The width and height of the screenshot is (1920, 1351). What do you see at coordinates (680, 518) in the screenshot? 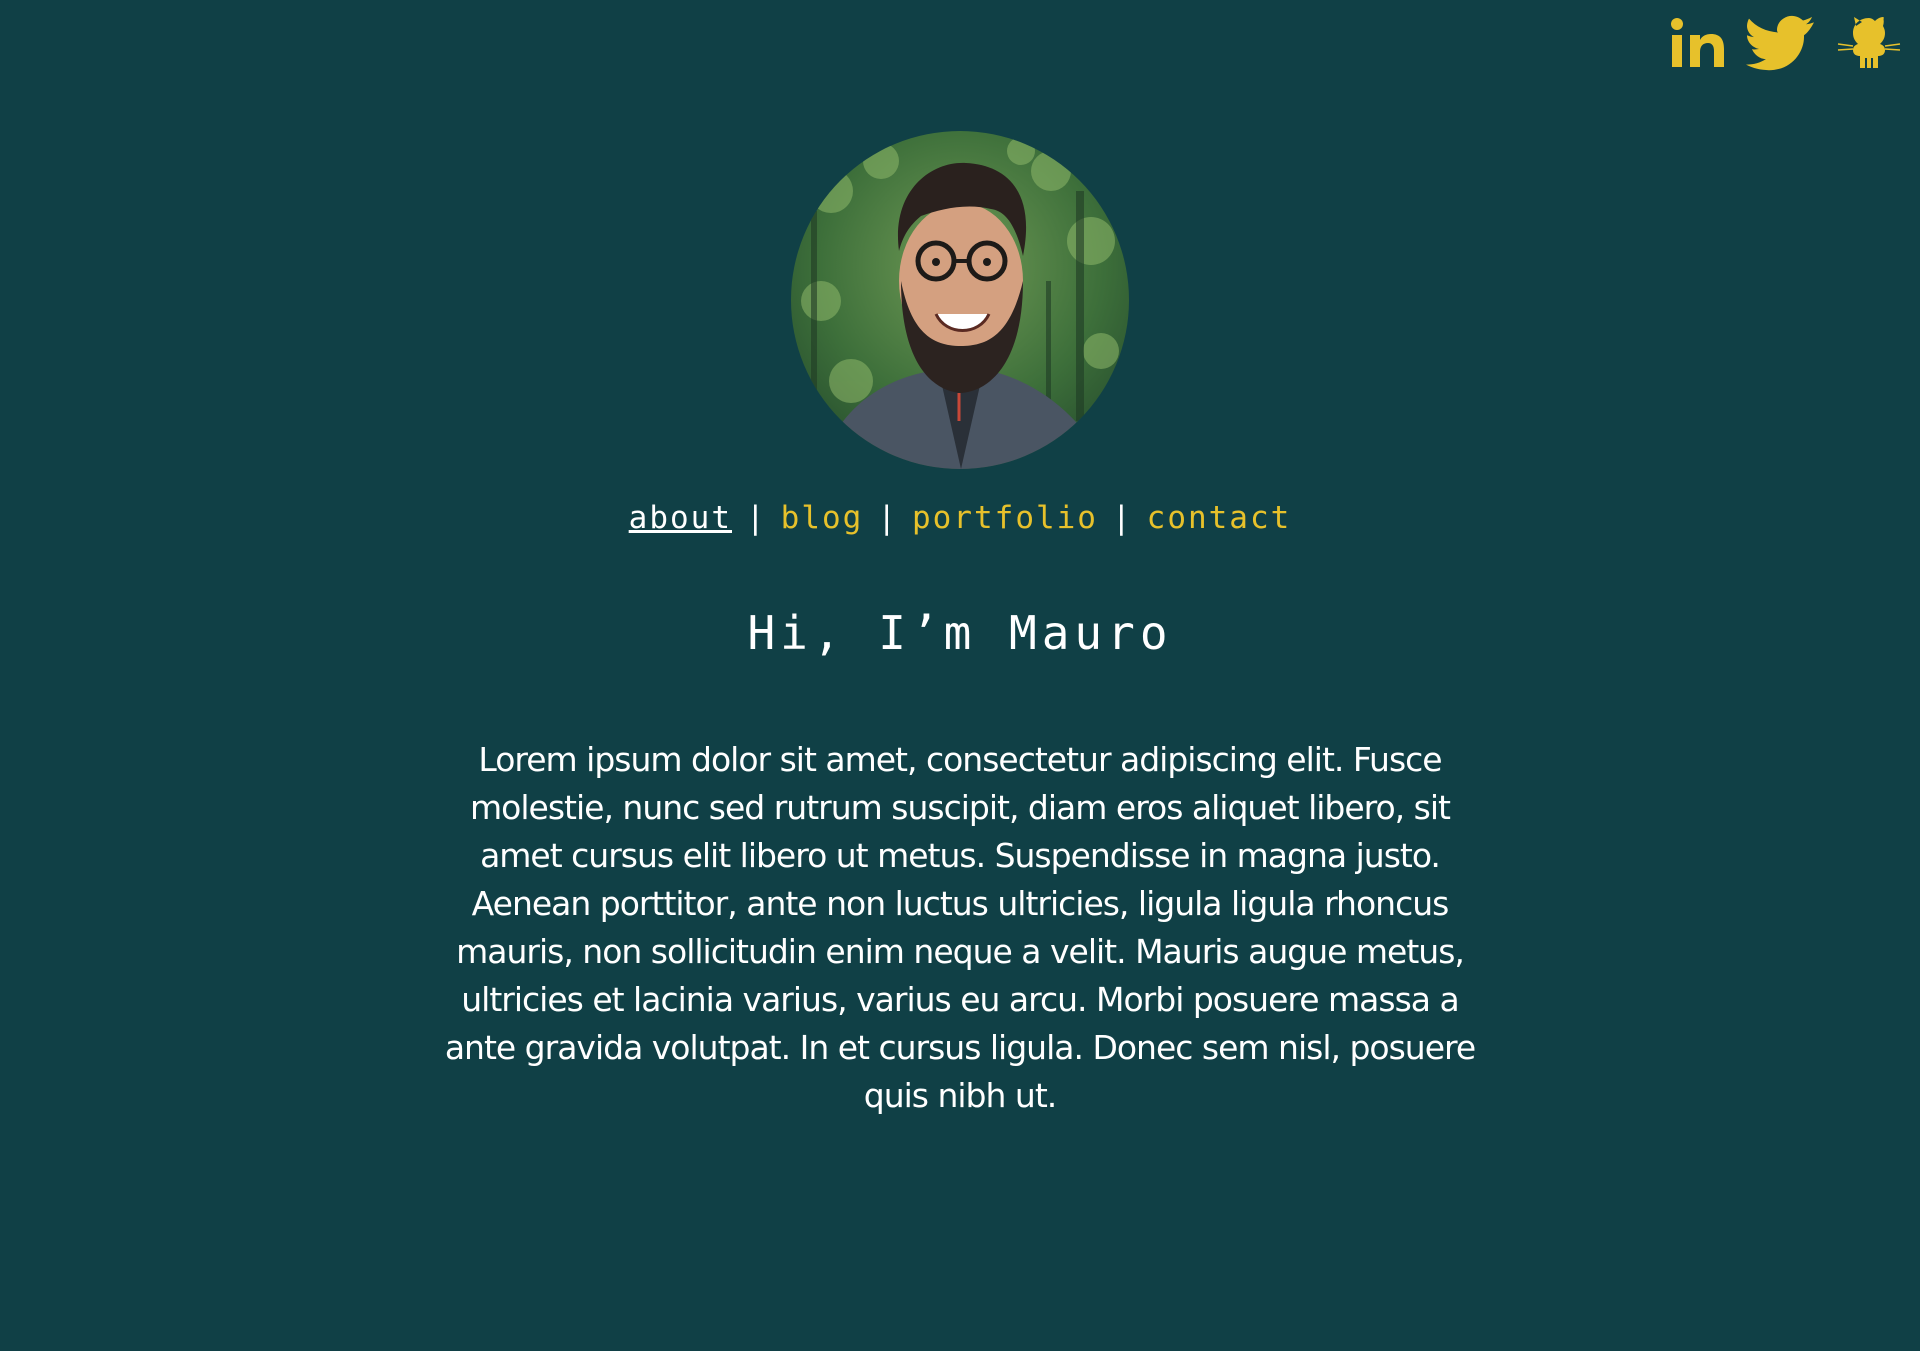
I see `nav-about: about` at bounding box center [680, 518].